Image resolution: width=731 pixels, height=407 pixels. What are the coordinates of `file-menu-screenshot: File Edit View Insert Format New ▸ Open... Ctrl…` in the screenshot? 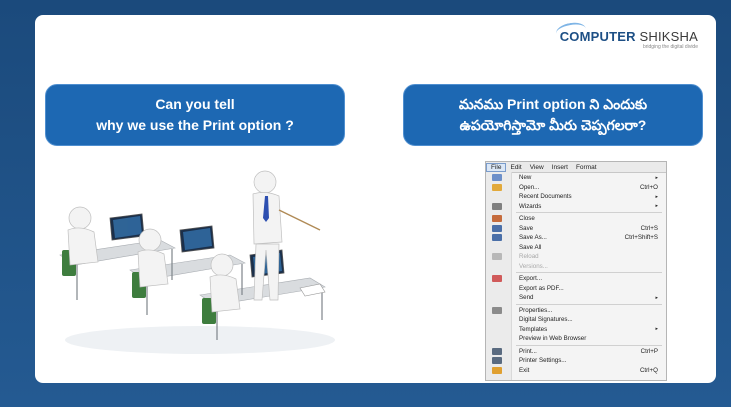 It's located at (576, 271).